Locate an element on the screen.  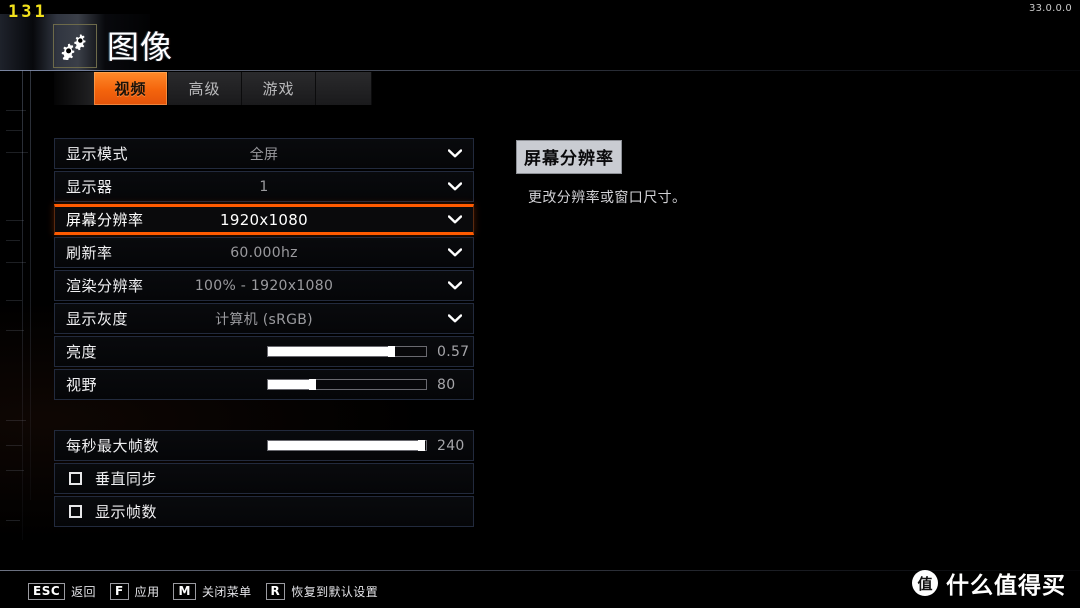
info-panel-title: 屏幕分辨率 is located at coordinates (569, 157).